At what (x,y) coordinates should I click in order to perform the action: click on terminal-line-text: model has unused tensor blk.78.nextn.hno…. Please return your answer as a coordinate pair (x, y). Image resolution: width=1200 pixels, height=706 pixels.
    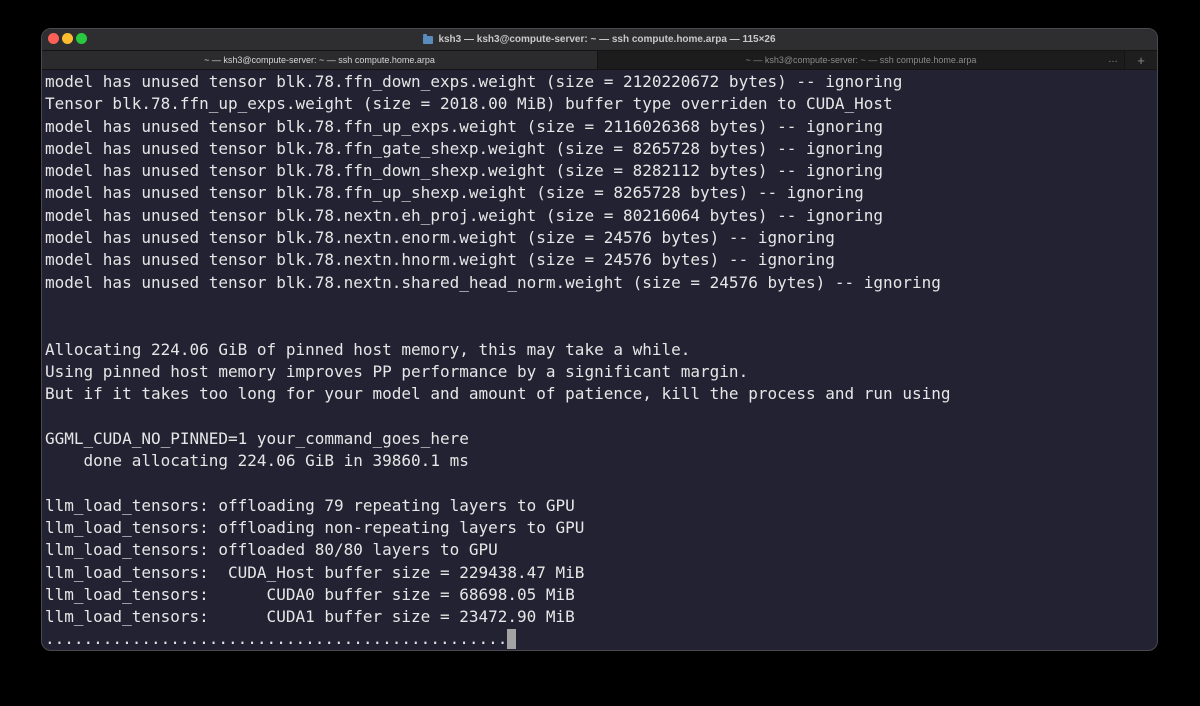
    Looking at the image, I should click on (440, 260).